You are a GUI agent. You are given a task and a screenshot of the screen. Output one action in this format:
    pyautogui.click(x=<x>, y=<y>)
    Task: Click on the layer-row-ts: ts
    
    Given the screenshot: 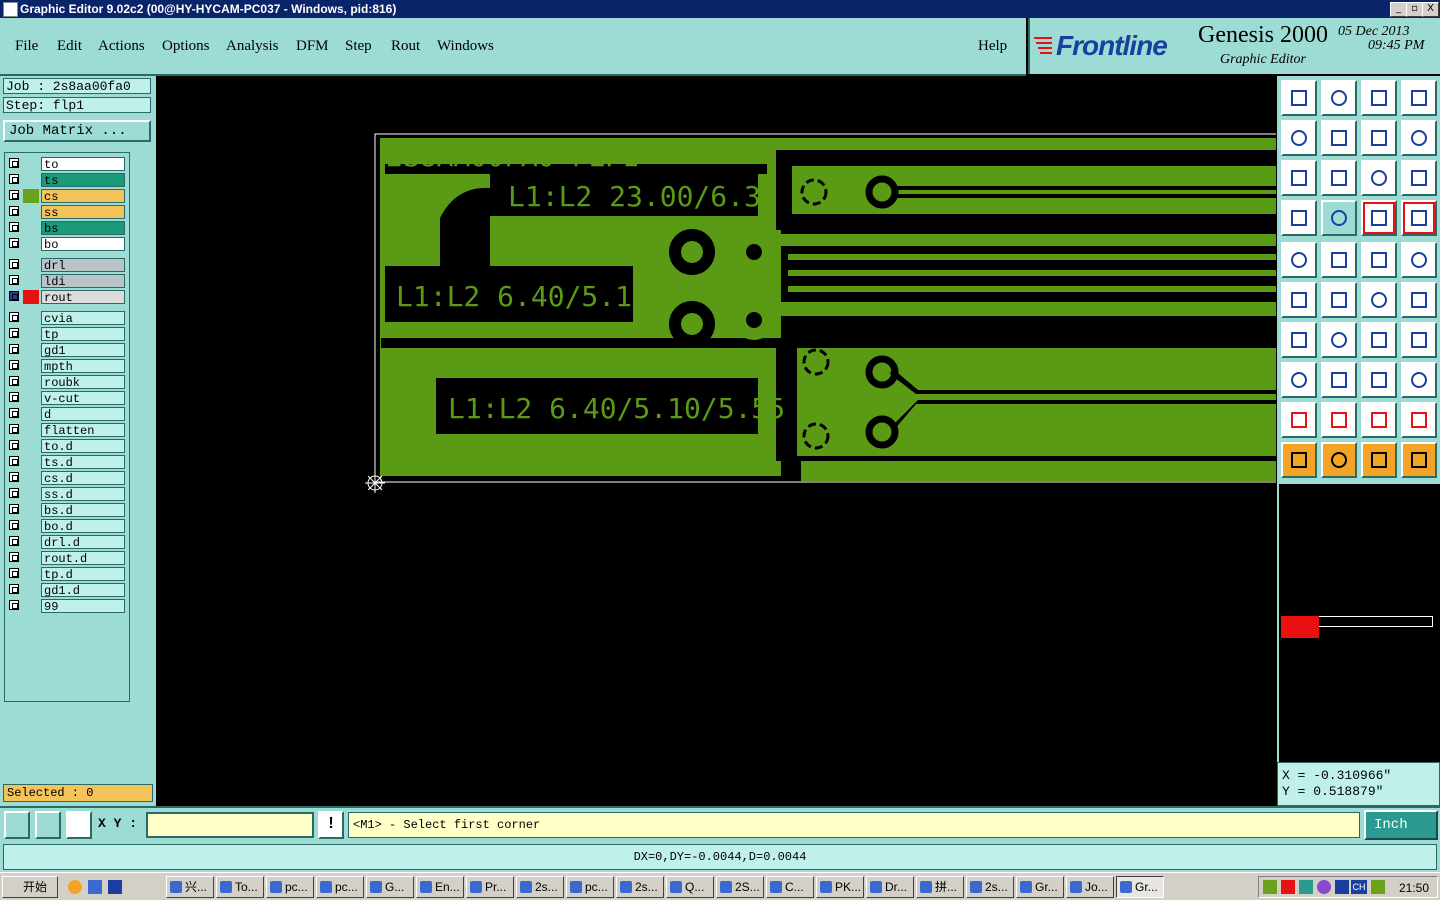 What is the action you would take?
    pyautogui.click(x=67, y=180)
    